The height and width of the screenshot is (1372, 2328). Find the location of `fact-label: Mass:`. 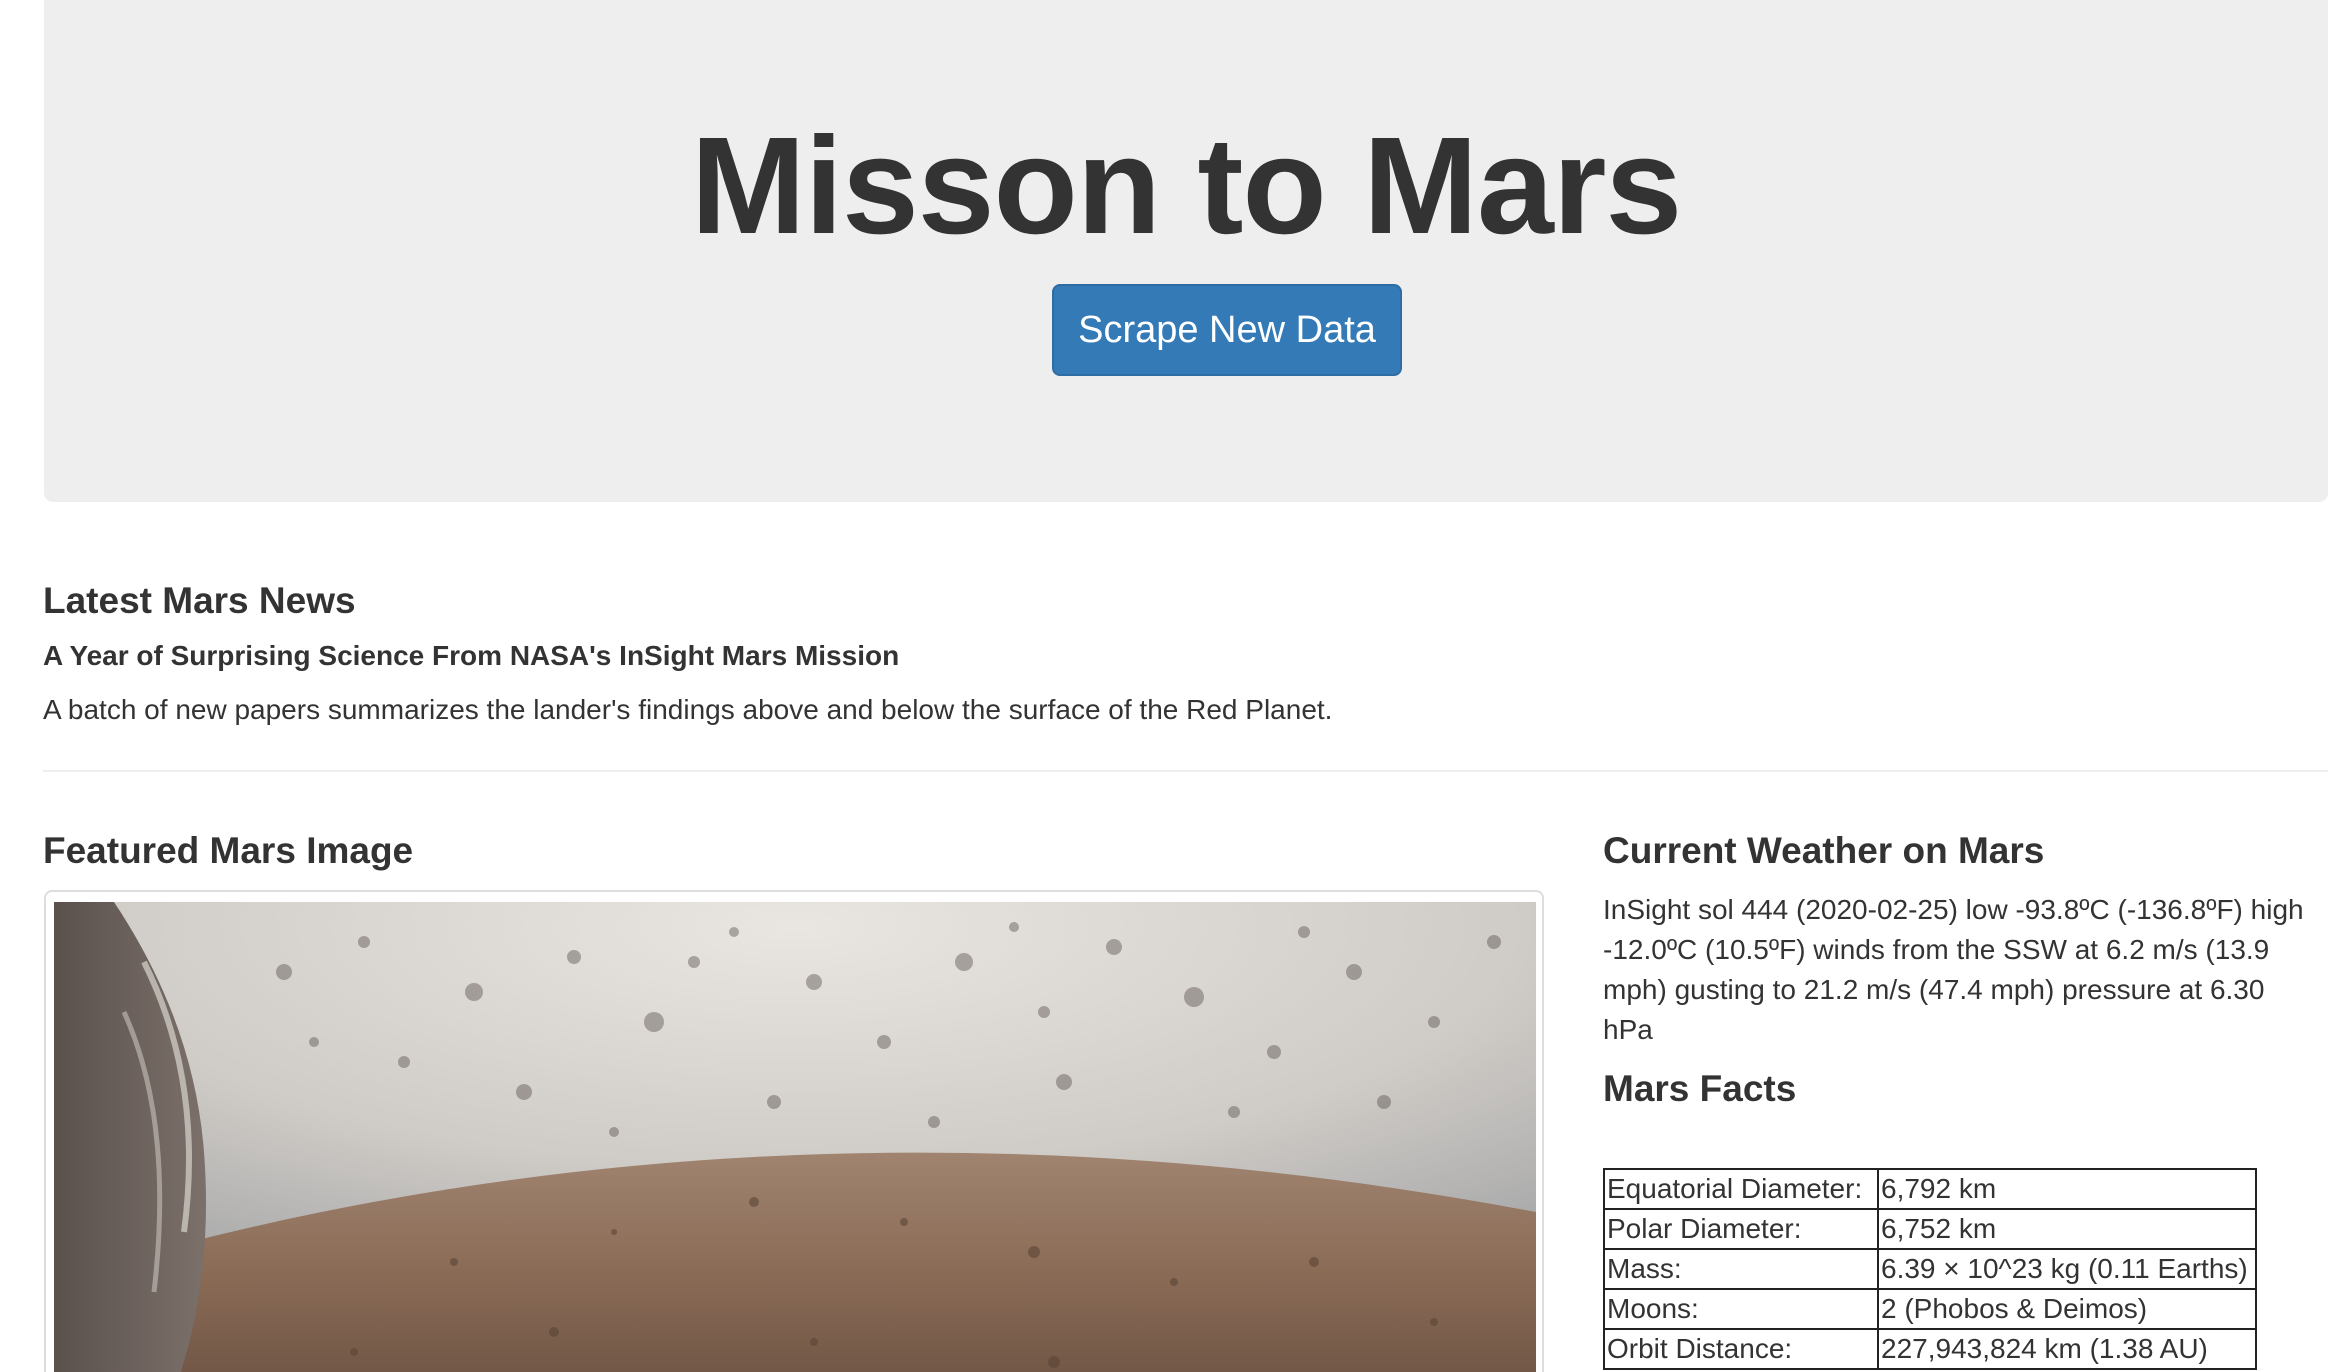

fact-label: Mass: is located at coordinates (1741, 1269).